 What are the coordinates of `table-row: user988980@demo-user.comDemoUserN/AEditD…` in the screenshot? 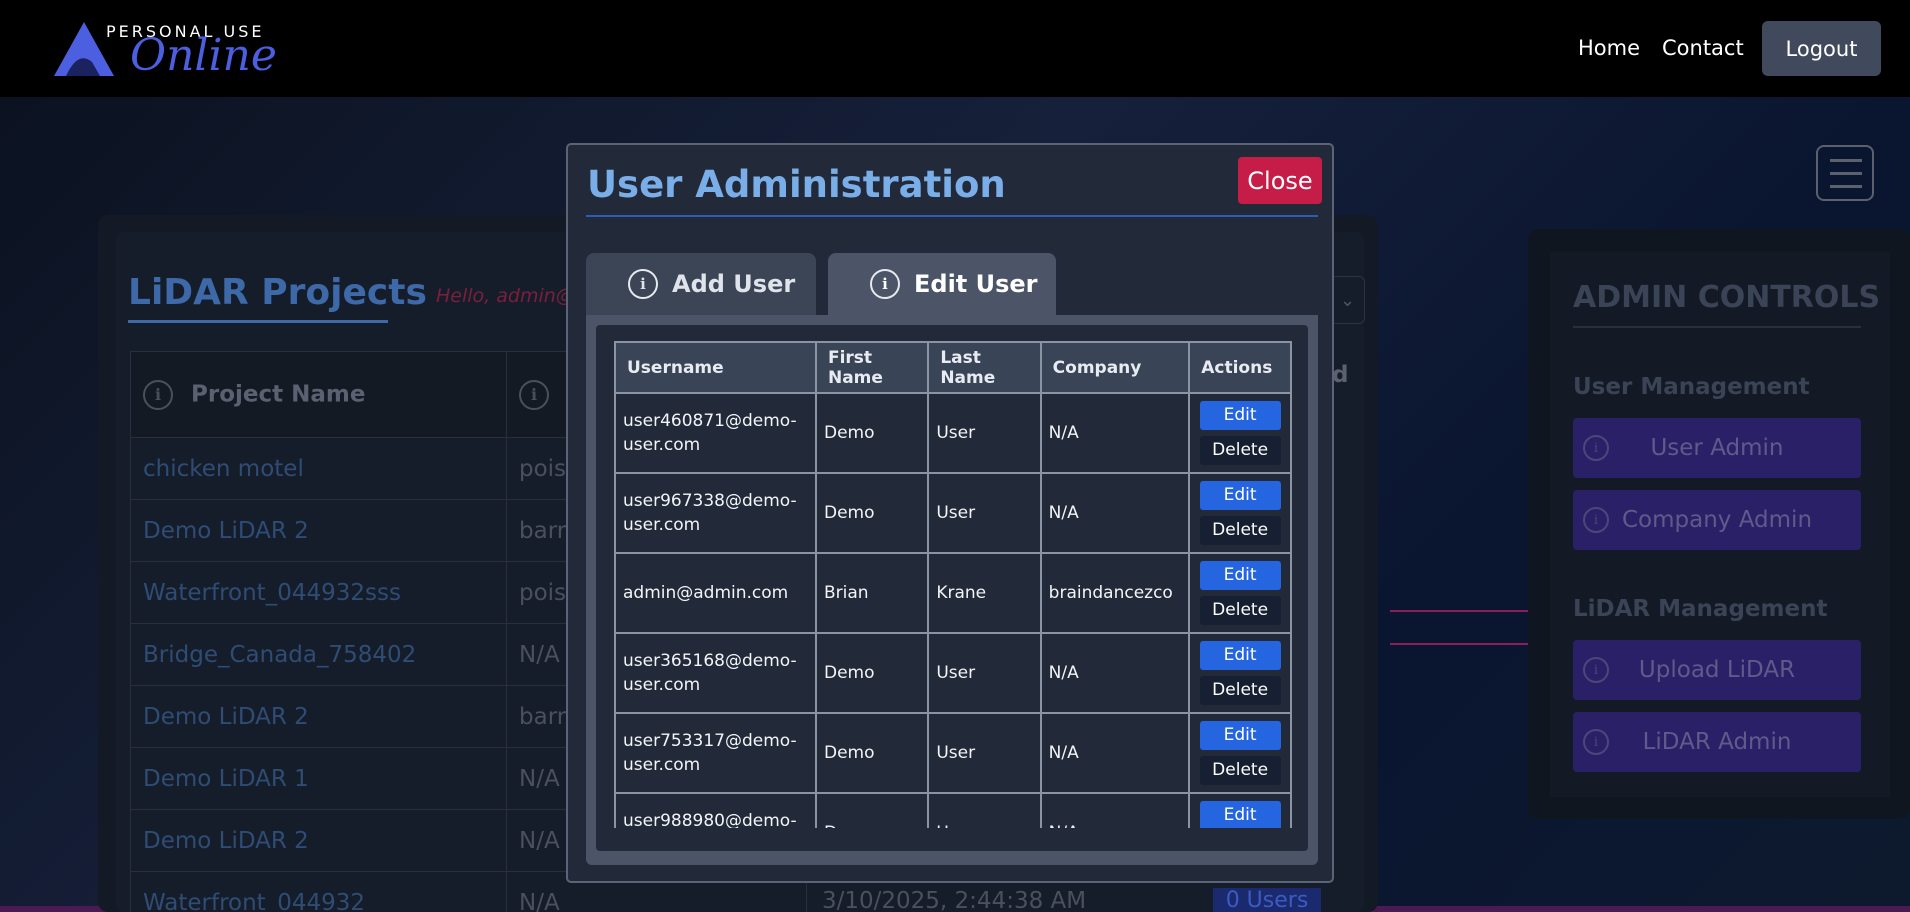 It's located at (953, 810).